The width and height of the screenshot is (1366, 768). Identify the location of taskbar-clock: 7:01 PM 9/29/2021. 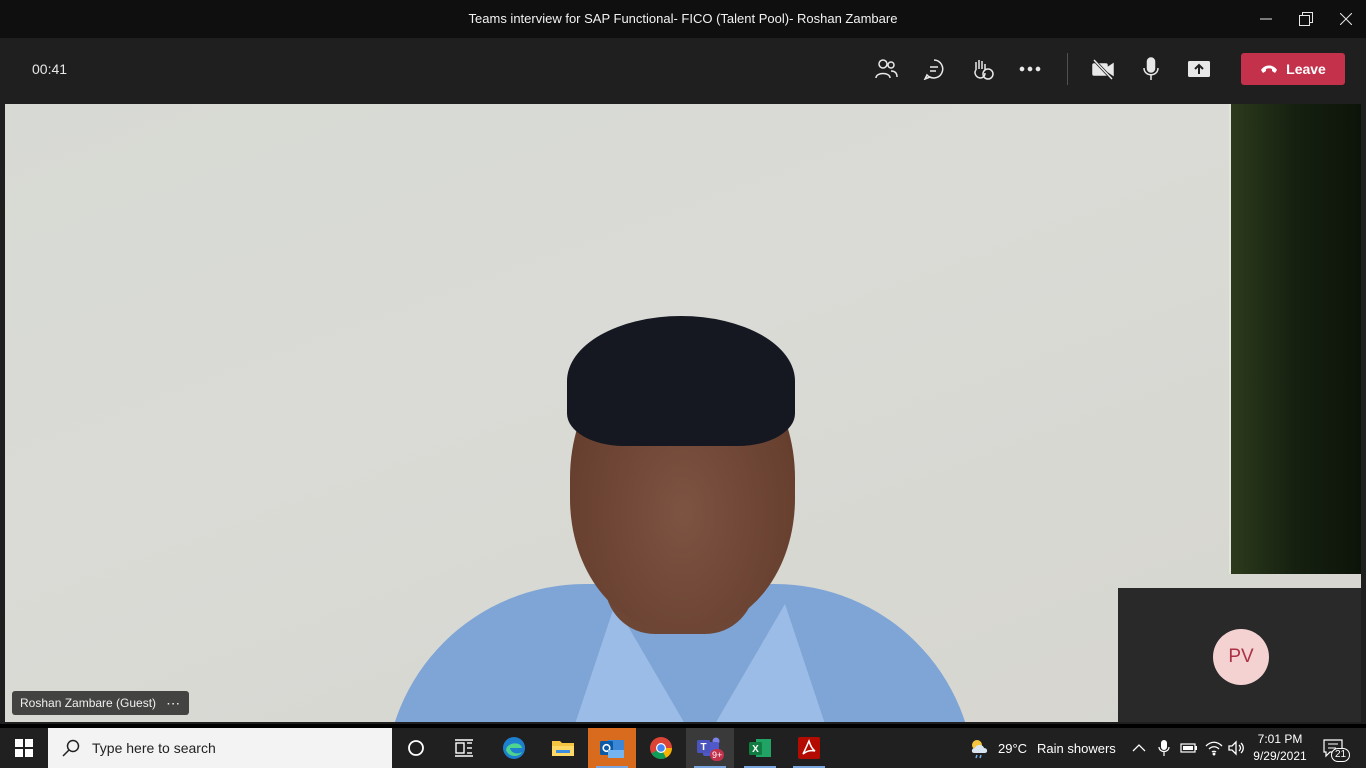
(1280, 748).